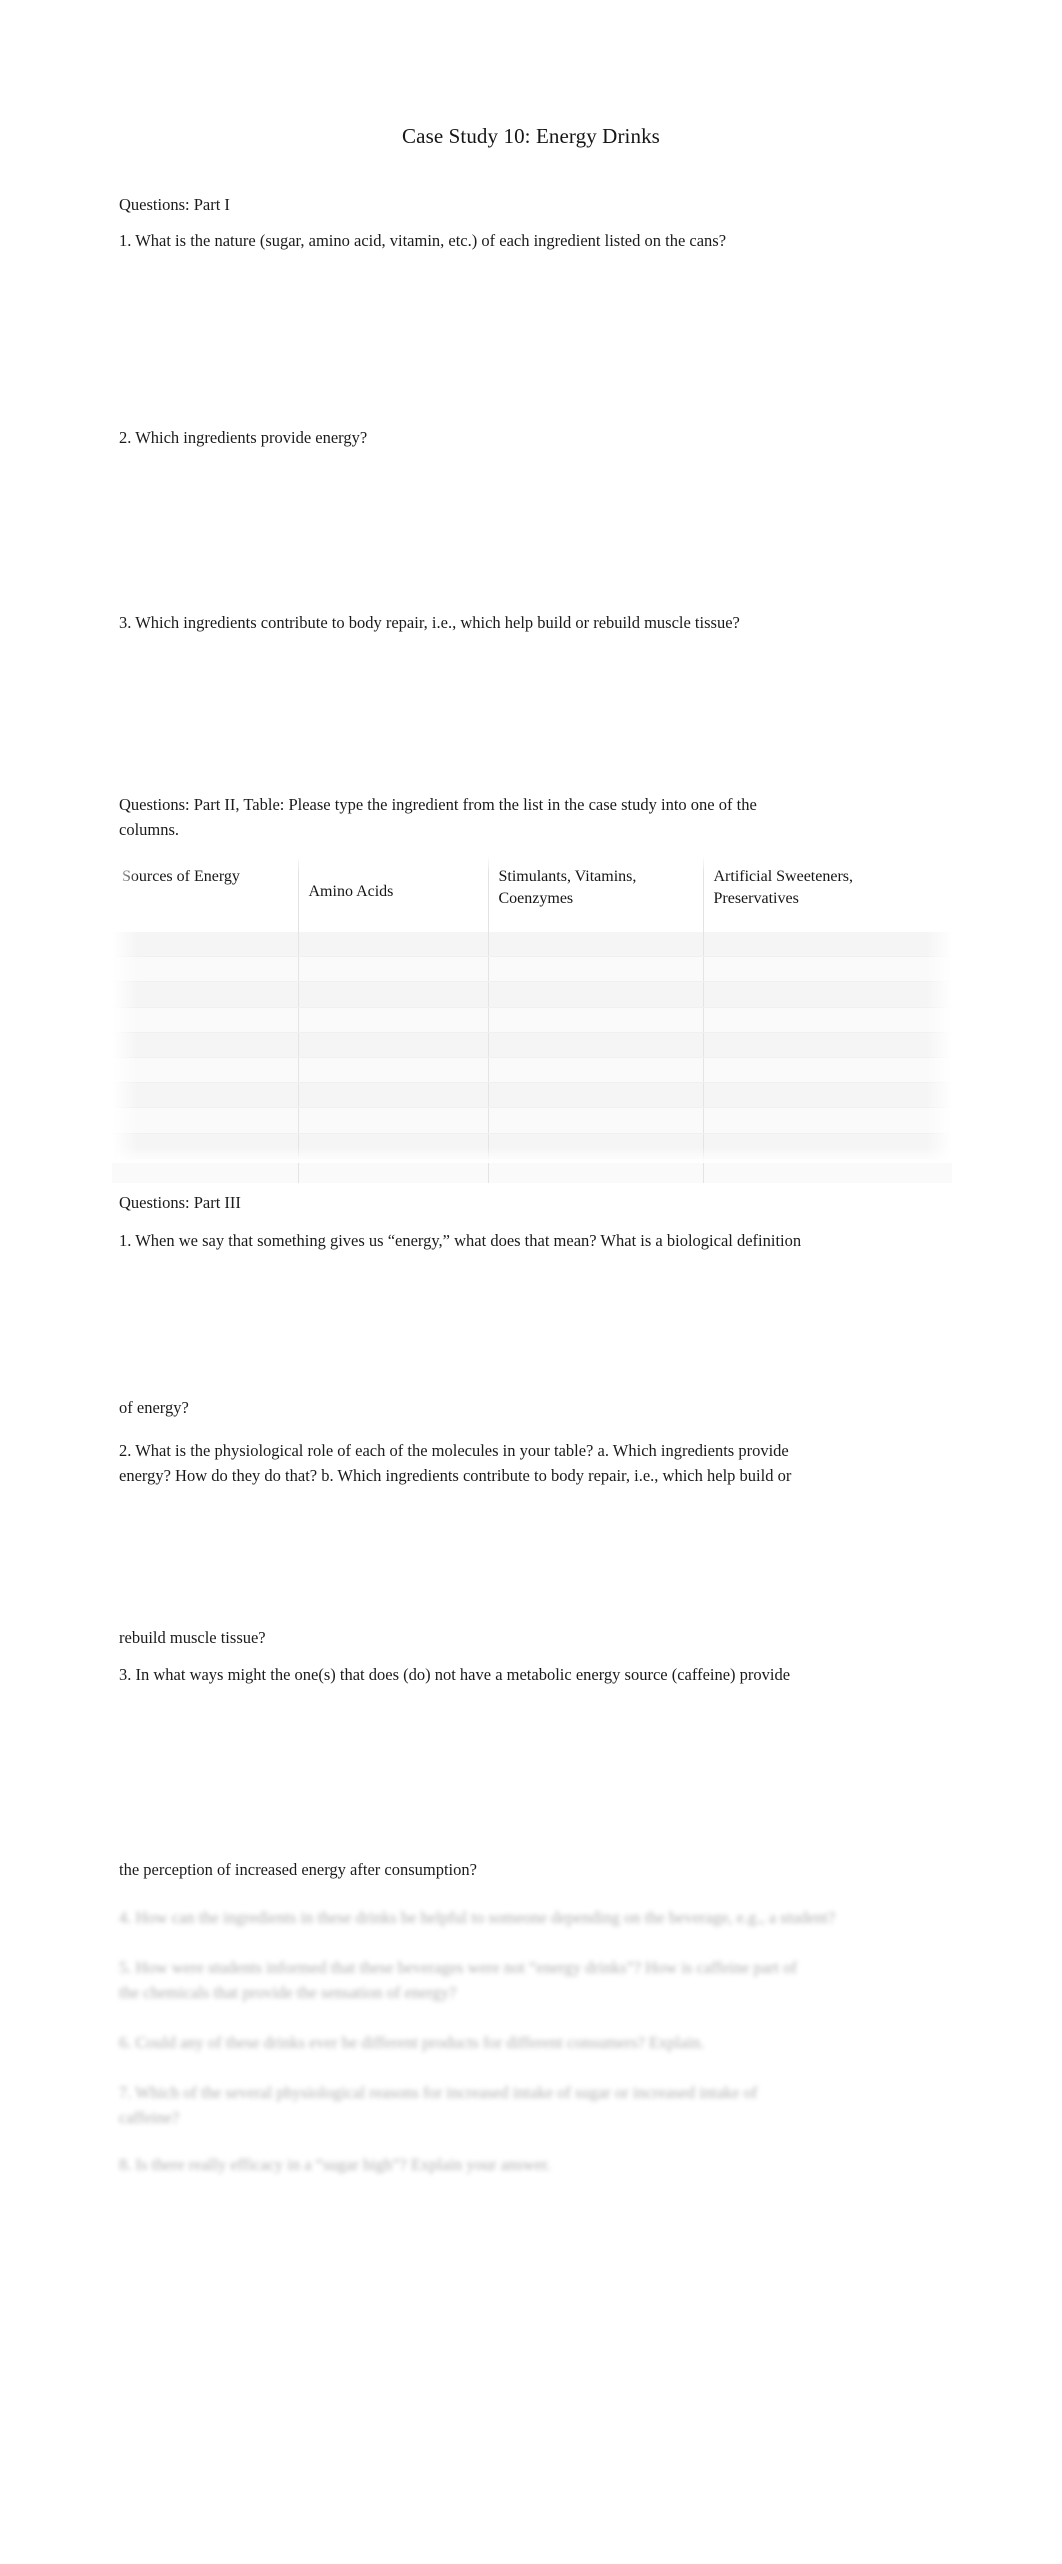  I want to click on column-header-stimulants-vitamins-coenzymes: Stimulants, Vitamins, Coenzymes, so click(596, 895).